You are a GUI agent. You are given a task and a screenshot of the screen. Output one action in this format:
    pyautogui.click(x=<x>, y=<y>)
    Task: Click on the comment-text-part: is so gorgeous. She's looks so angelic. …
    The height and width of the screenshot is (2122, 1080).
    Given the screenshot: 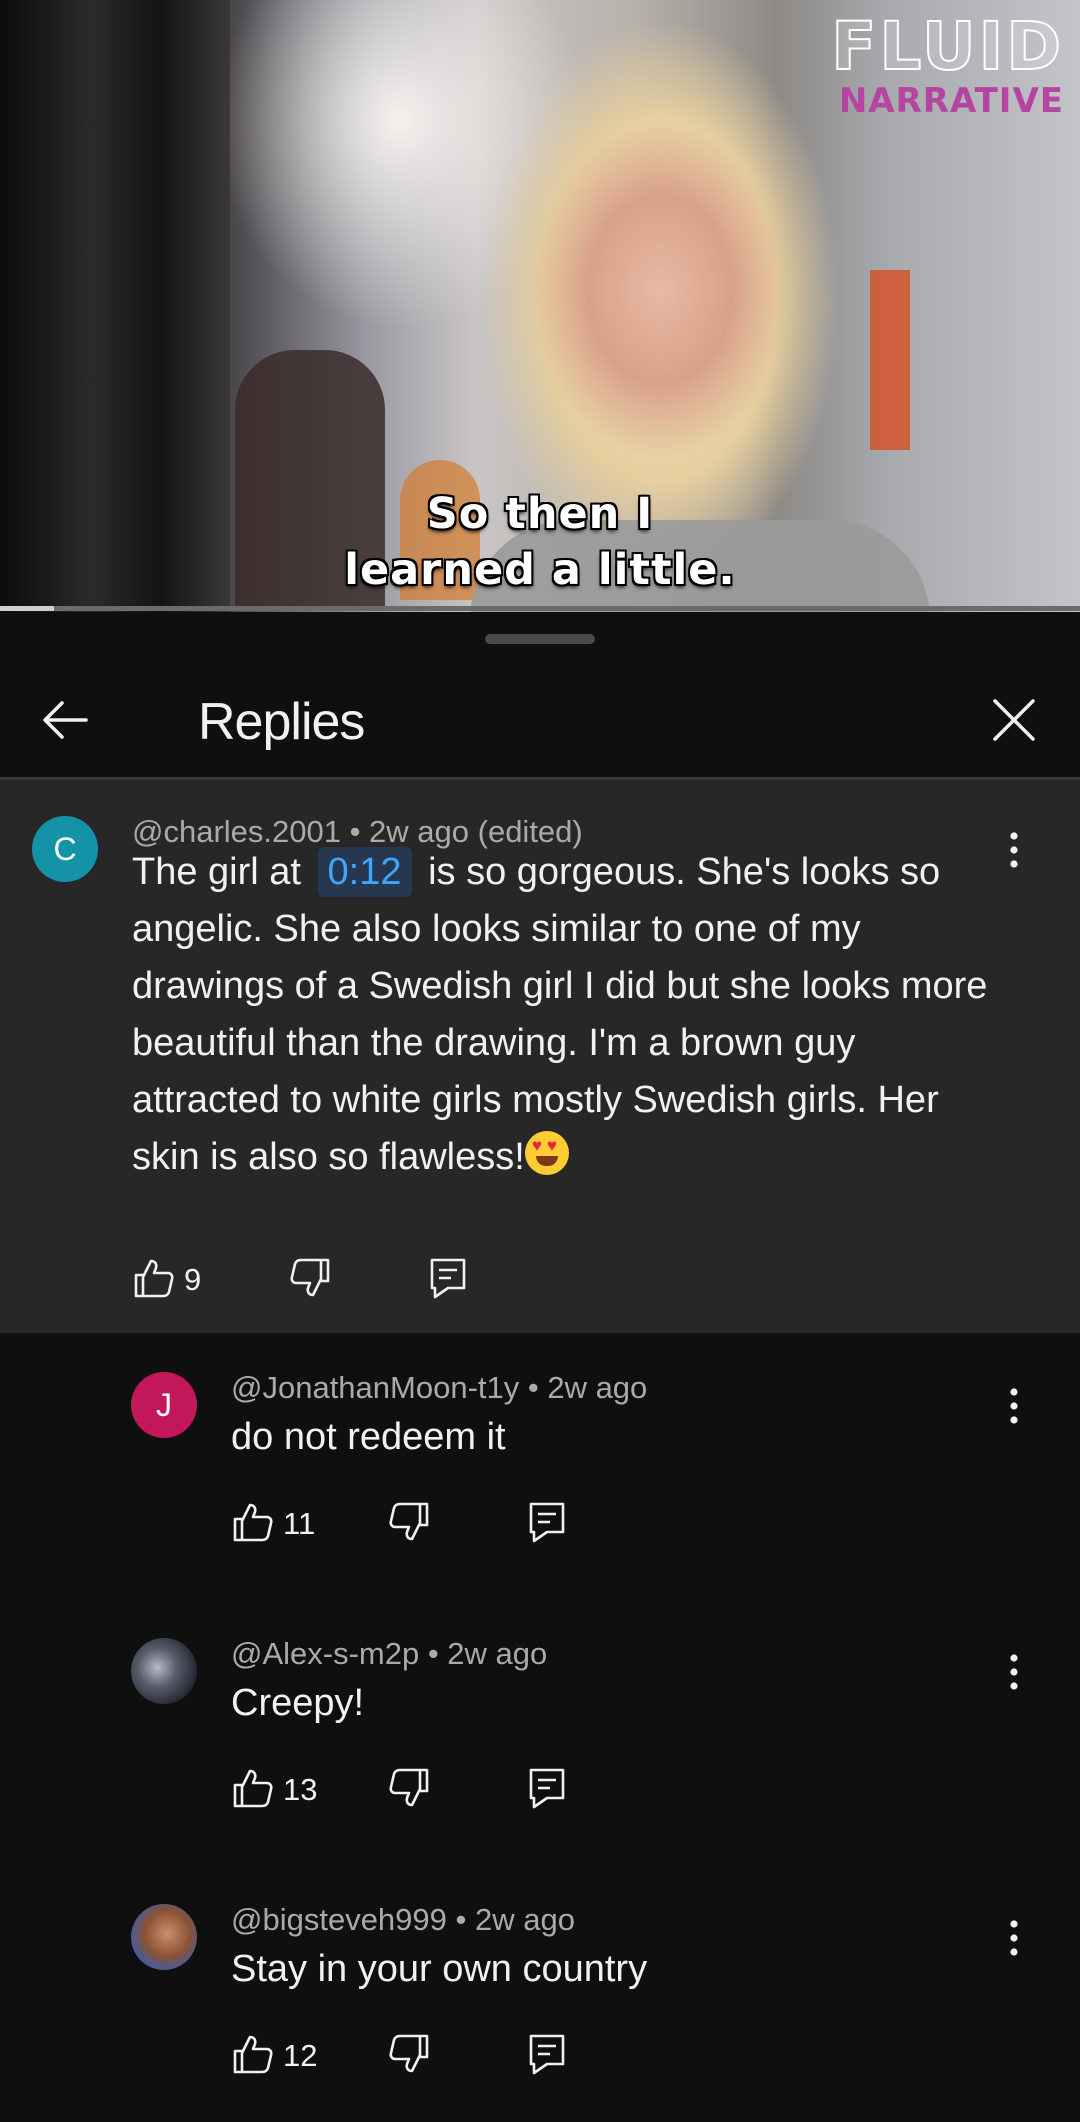 What is the action you would take?
    pyautogui.click(x=560, y=1014)
    